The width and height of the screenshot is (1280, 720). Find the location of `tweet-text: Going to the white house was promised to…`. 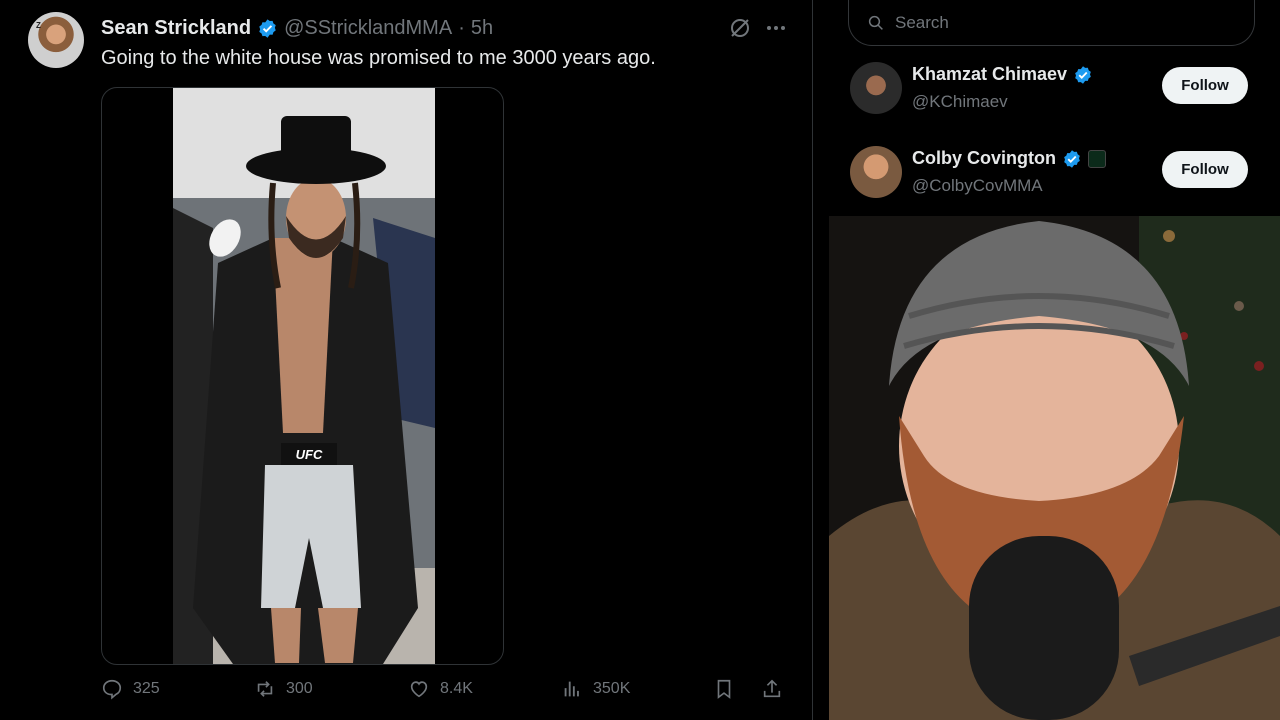

tweet-text: Going to the white house was promised to… is located at coordinates (378, 58).